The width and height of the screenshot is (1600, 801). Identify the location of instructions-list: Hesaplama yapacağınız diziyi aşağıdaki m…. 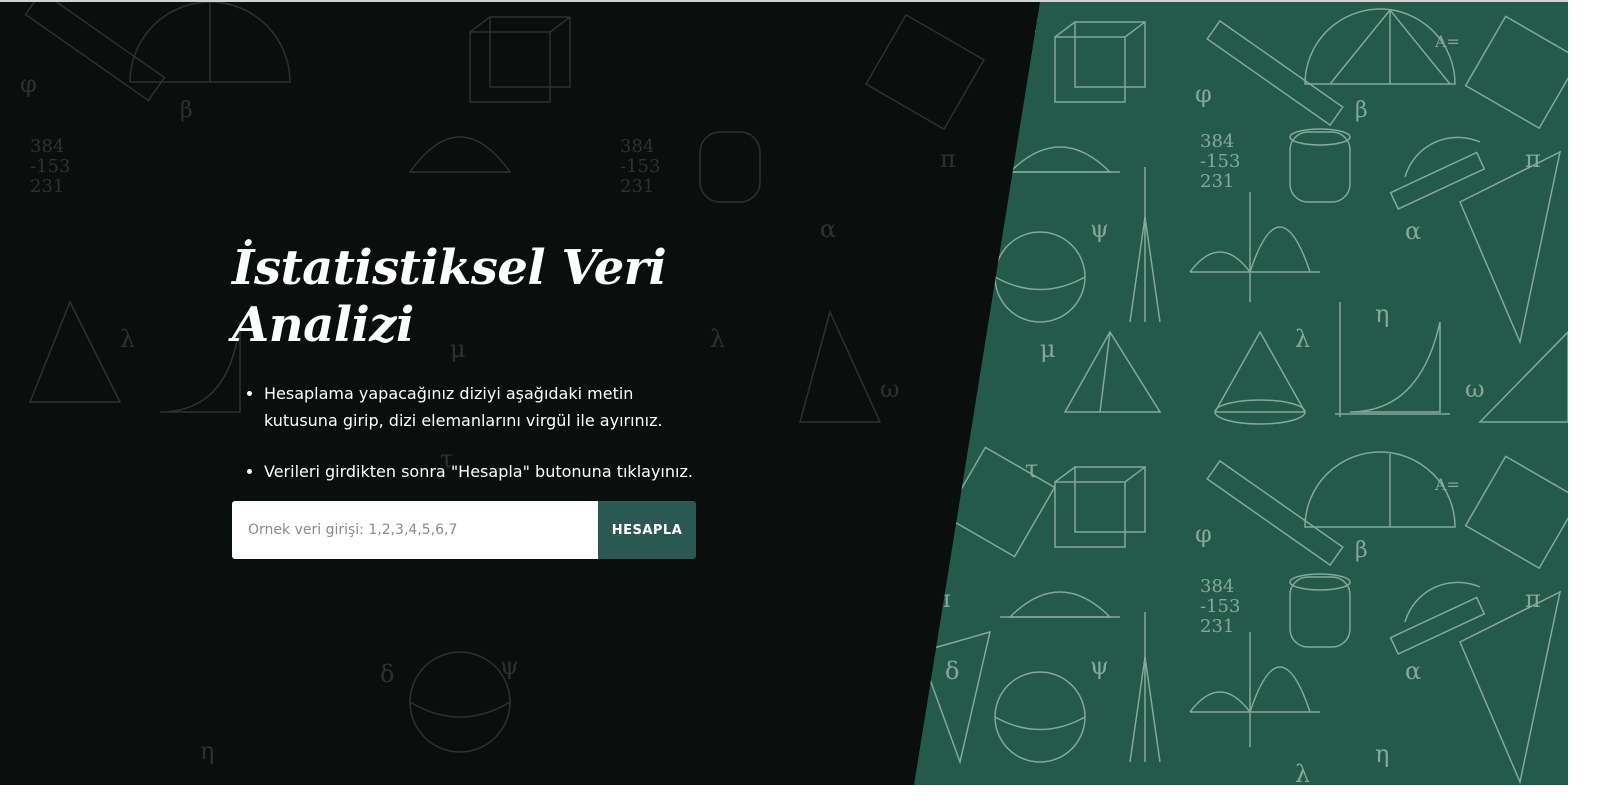
(467, 432).